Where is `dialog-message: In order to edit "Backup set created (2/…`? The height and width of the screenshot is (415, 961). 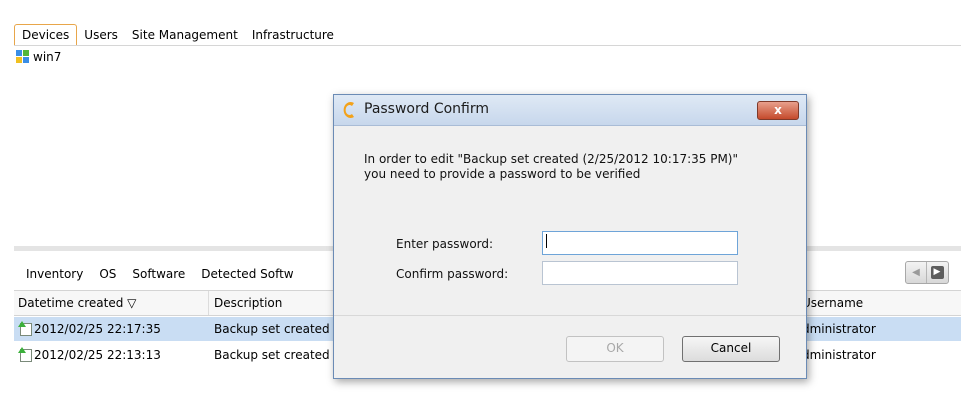 dialog-message: In order to edit "Backup set created (2/… is located at coordinates (574, 167).